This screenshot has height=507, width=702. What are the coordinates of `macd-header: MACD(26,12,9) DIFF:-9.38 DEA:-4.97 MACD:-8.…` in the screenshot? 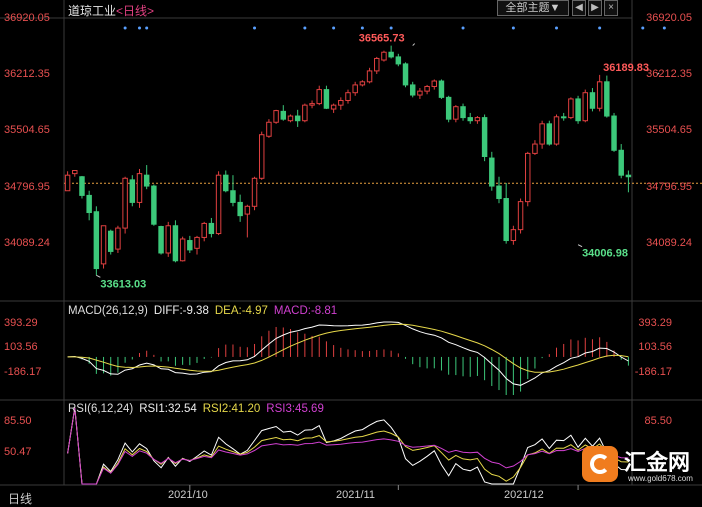 It's located at (205, 311).